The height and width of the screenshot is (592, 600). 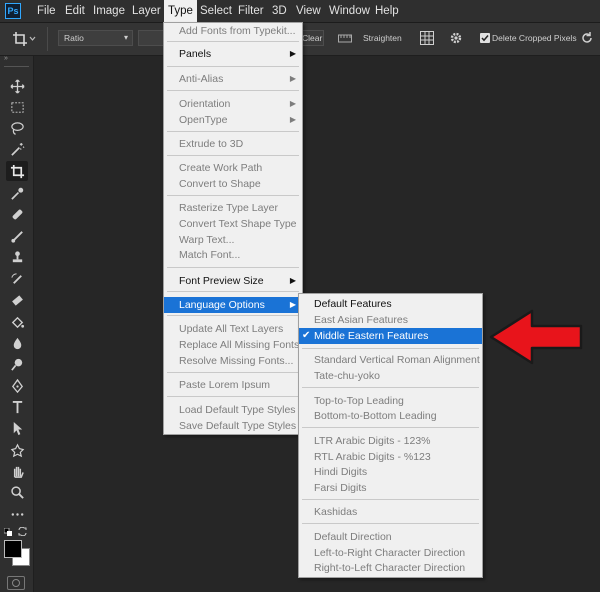 What do you see at coordinates (16, 66) in the screenshot?
I see `toolbar-grip` at bounding box center [16, 66].